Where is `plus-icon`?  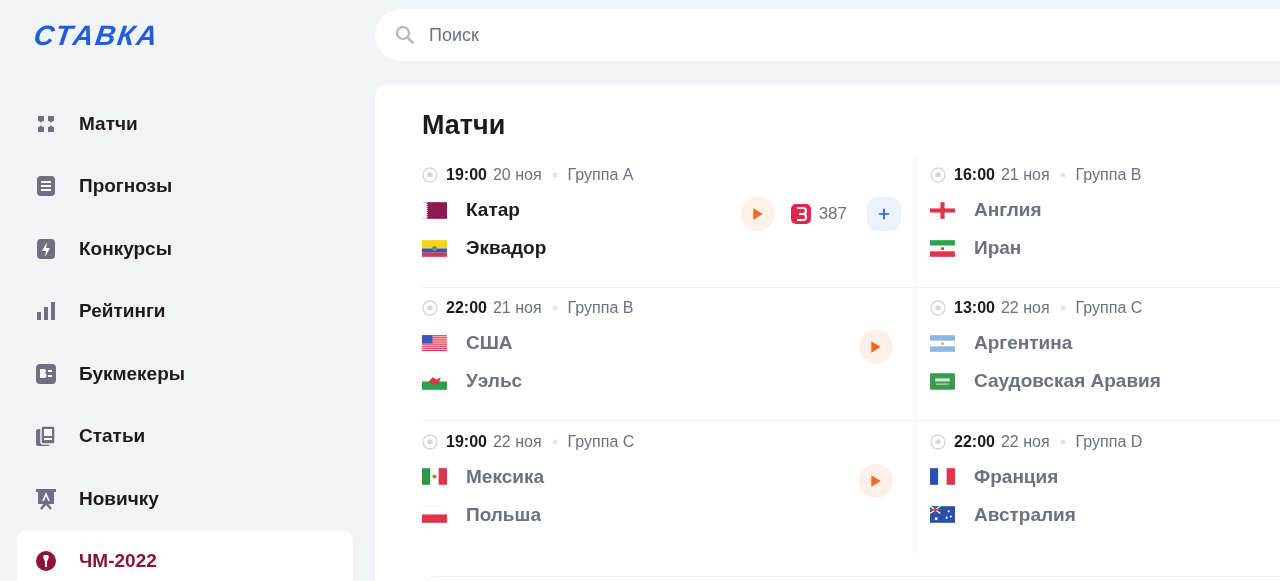
plus-icon is located at coordinates (884, 214).